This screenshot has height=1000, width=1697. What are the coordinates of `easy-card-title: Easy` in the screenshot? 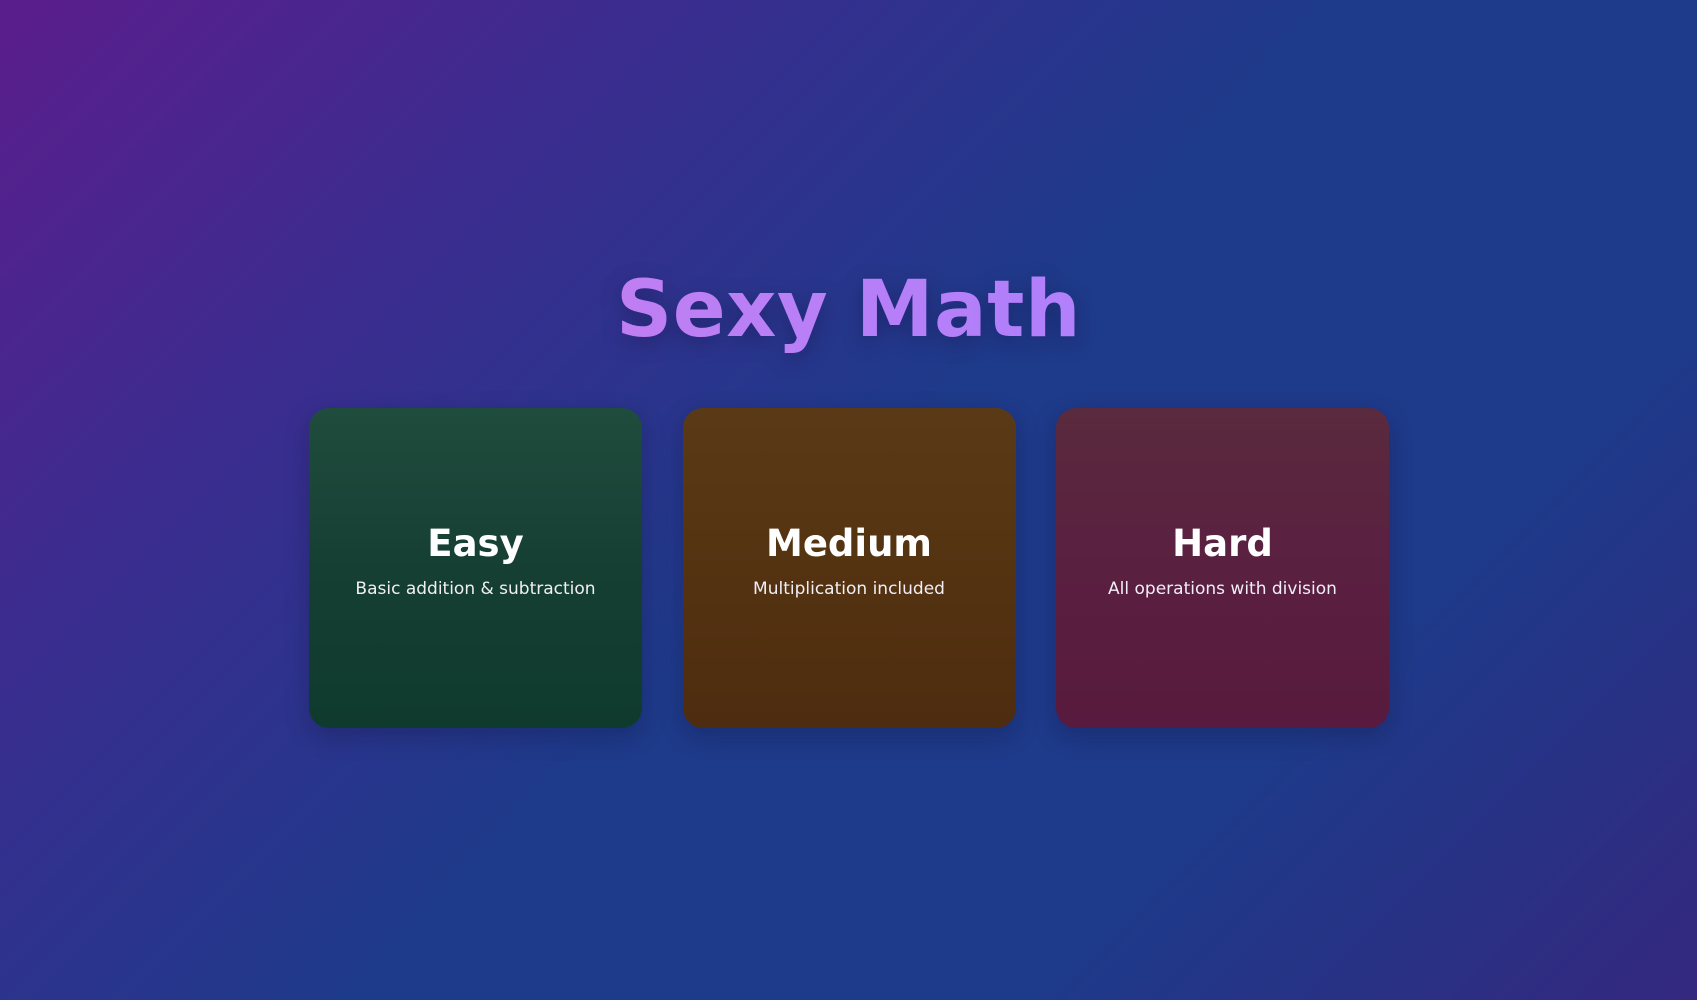 It's located at (475, 543).